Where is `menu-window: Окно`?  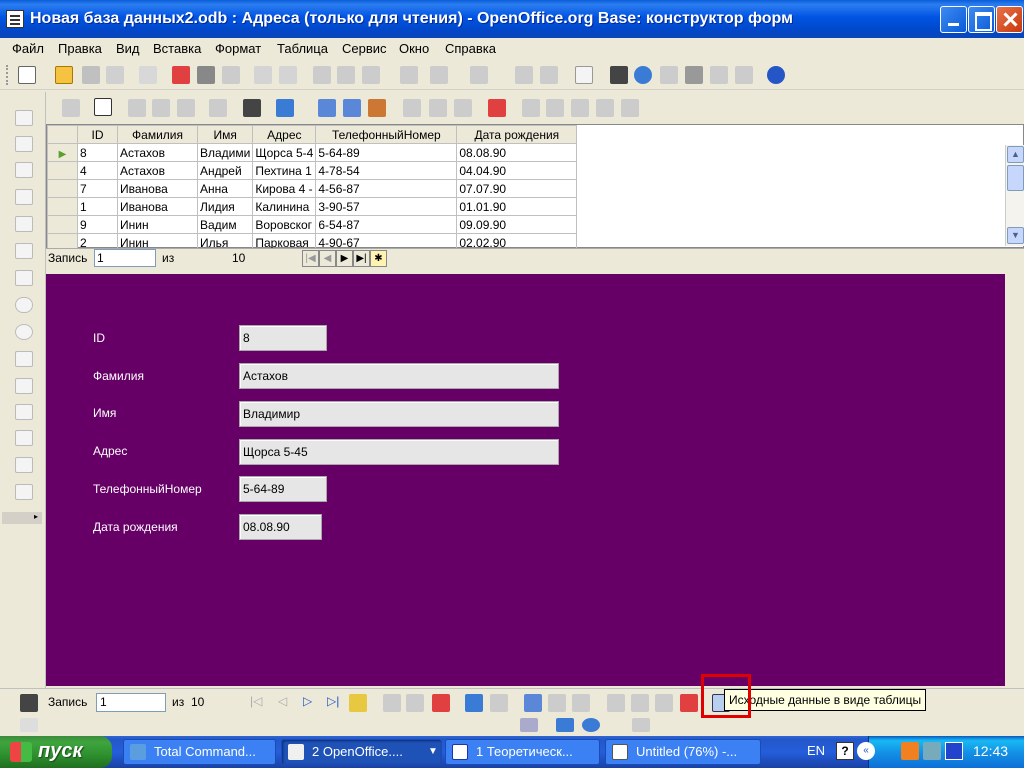
menu-window: Окно is located at coordinates (414, 48).